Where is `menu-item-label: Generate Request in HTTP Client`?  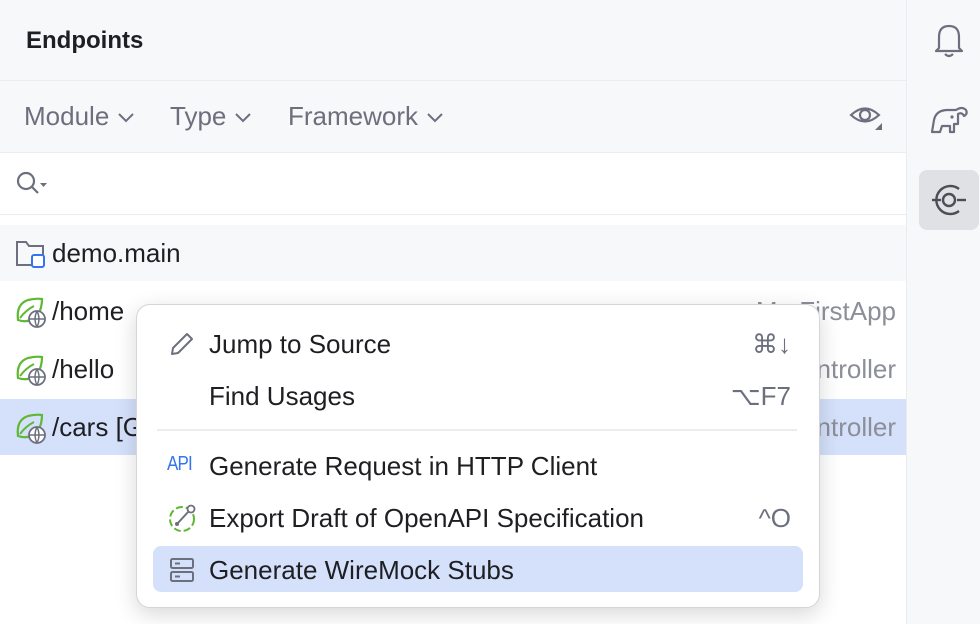 menu-item-label: Generate Request in HTTP Client is located at coordinates (403, 466).